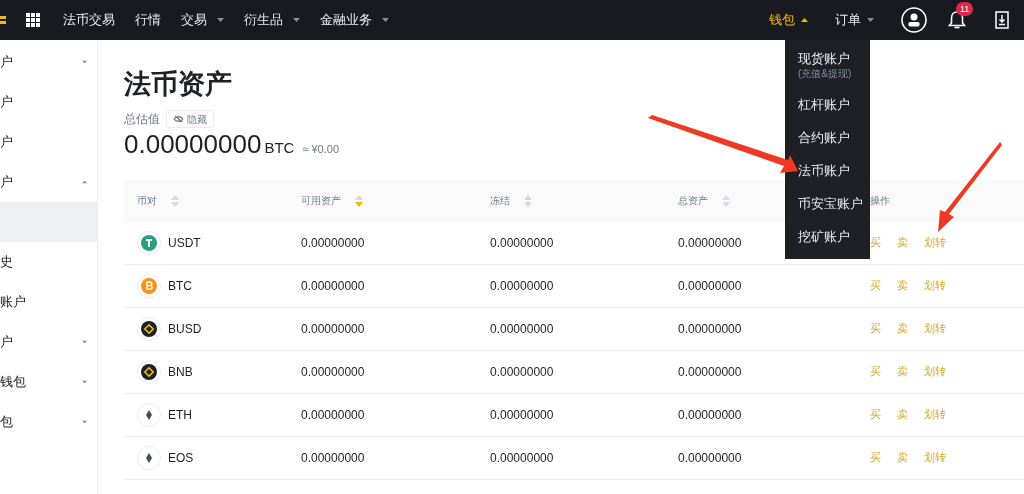 The height and width of the screenshot is (494, 1024). I want to click on column-header: 币对, so click(147, 200).